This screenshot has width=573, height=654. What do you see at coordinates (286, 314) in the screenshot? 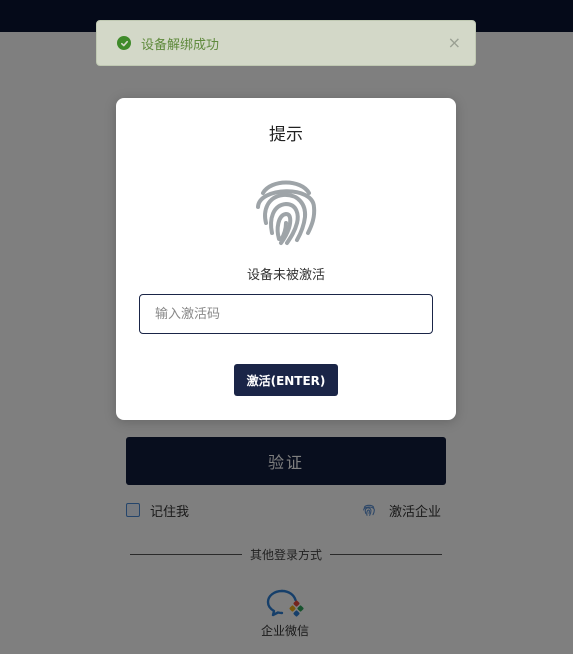
I see `activation-code-input` at bounding box center [286, 314].